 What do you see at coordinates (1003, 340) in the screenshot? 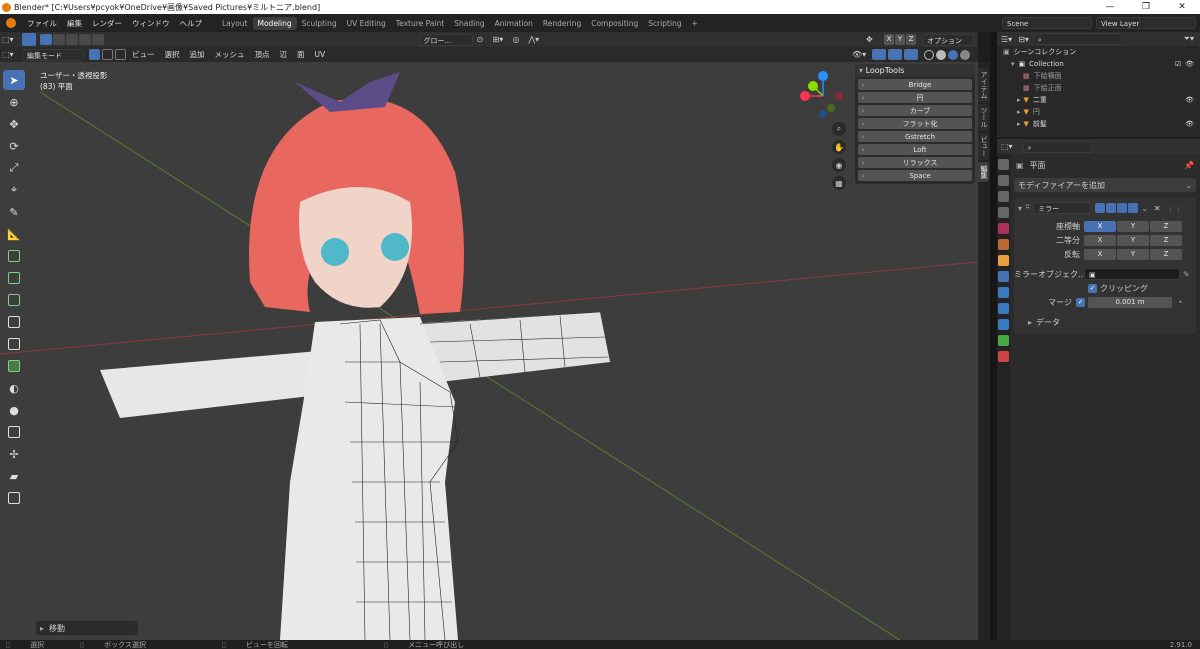
I see `data-tab-icon` at bounding box center [1003, 340].